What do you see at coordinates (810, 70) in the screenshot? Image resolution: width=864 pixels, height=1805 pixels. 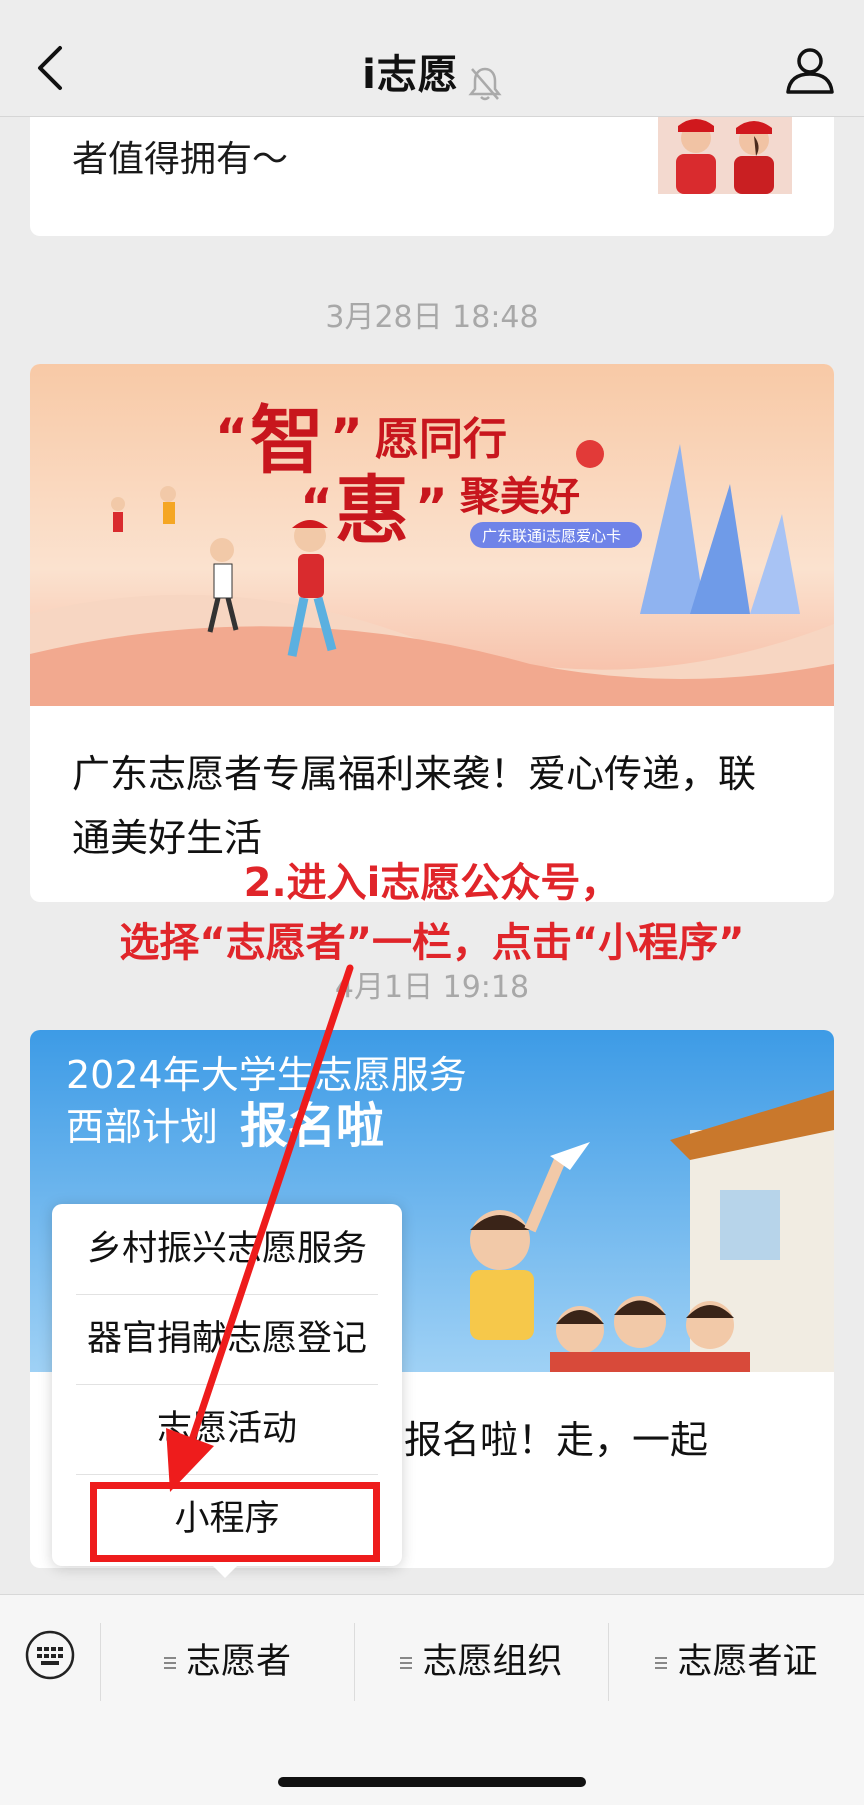 I see `profile-icon` at bounding box center [810, 70].